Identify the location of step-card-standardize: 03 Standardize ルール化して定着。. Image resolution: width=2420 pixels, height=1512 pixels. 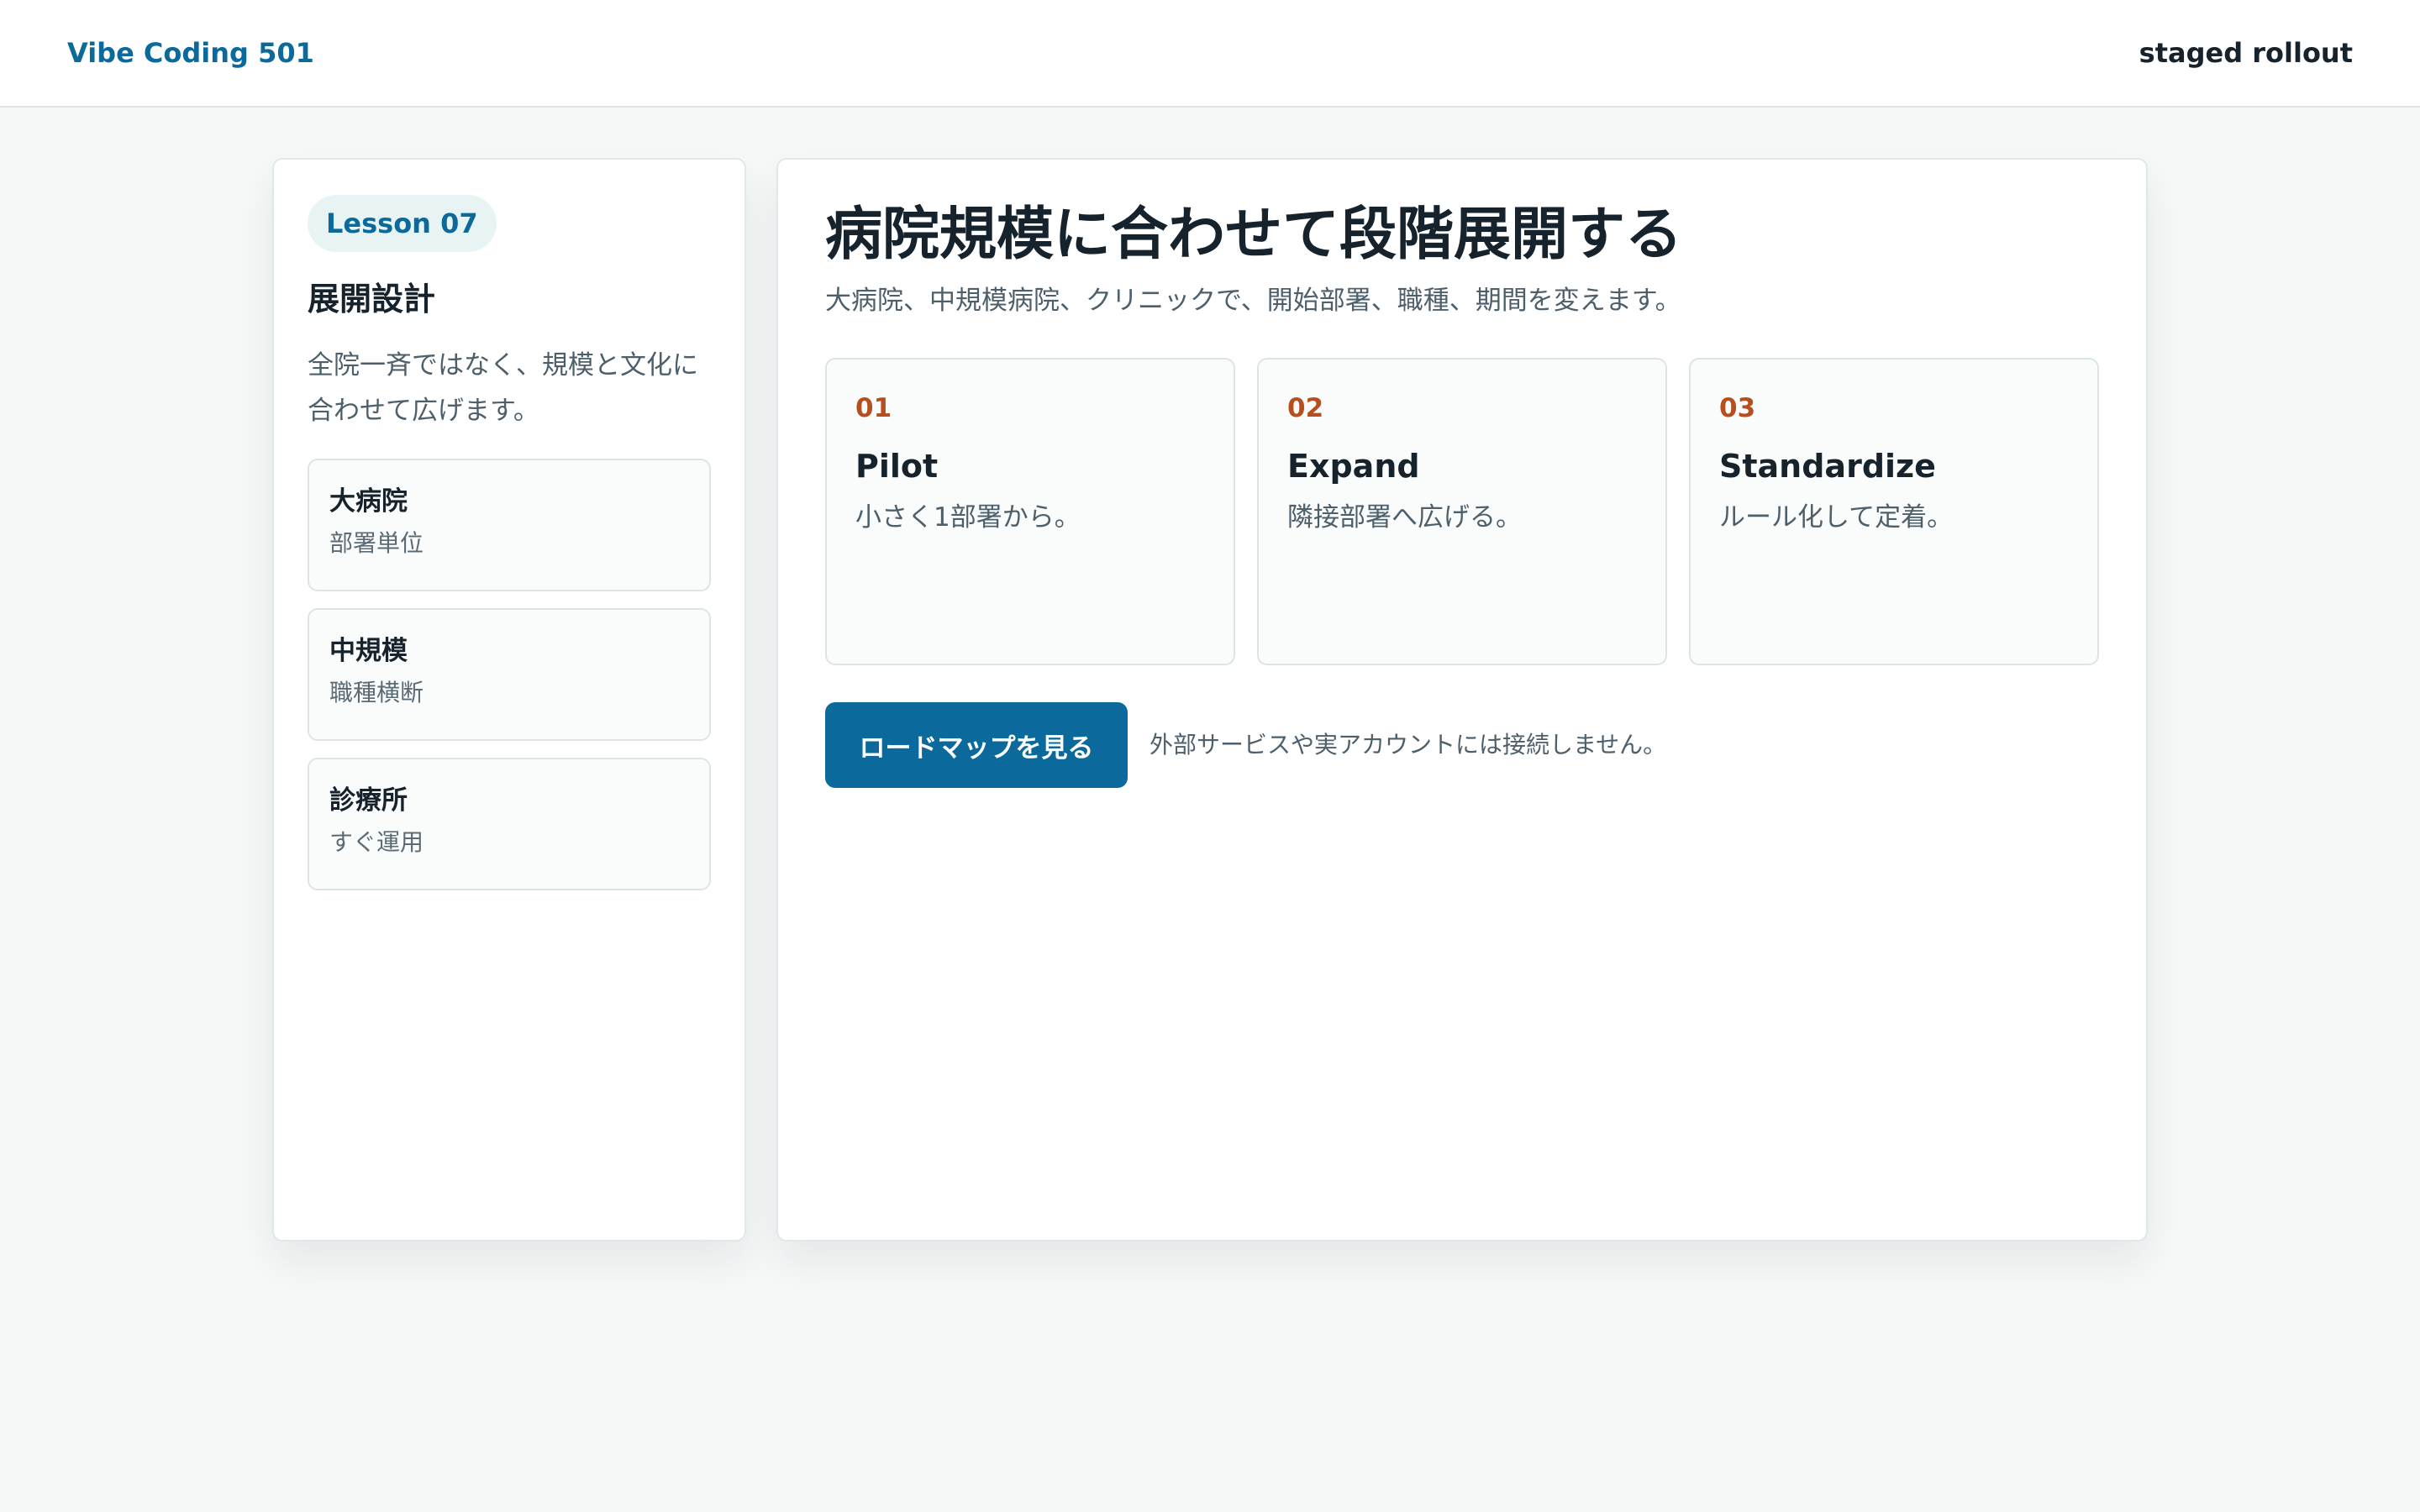
(1894, 511).